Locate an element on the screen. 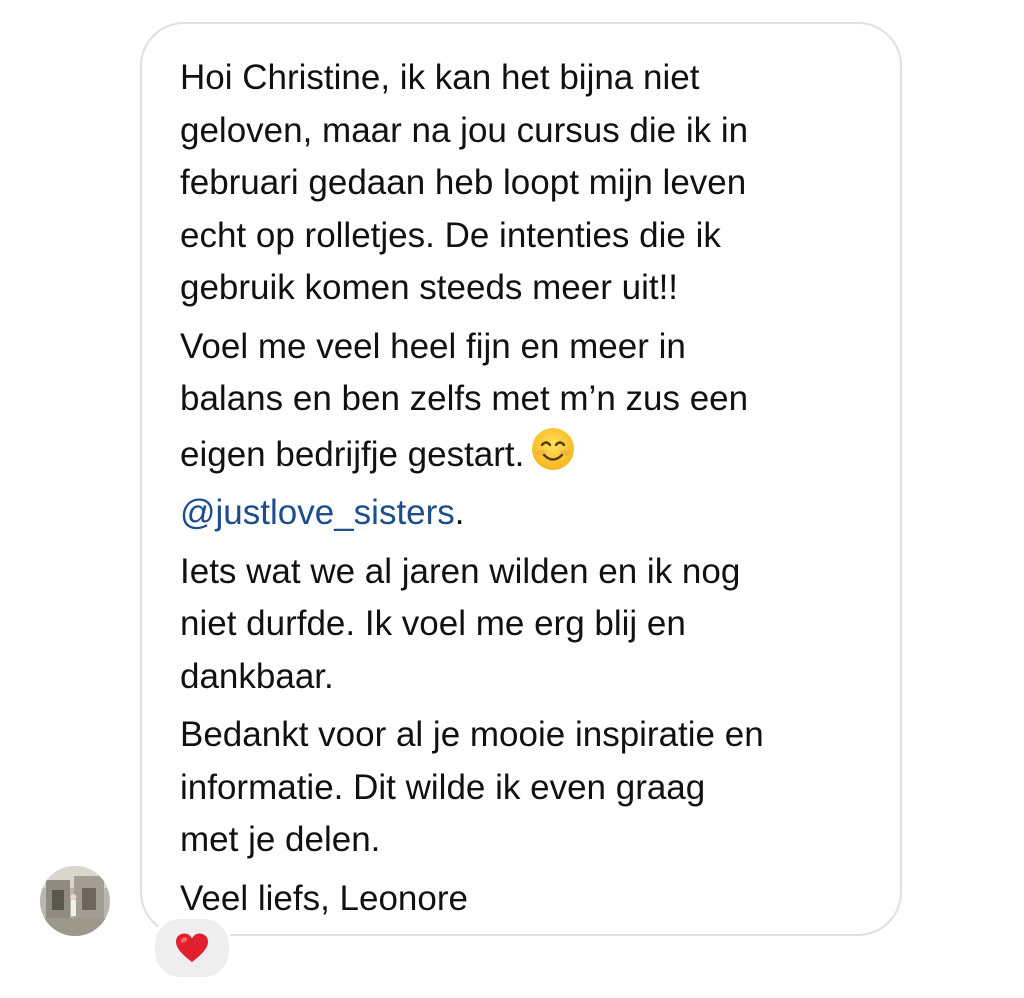 Image resolution: width=1024 pixels, height=998 pixels. message-line: geloven, maar na jou cursus die ik in is located at coordinates (464, 130).